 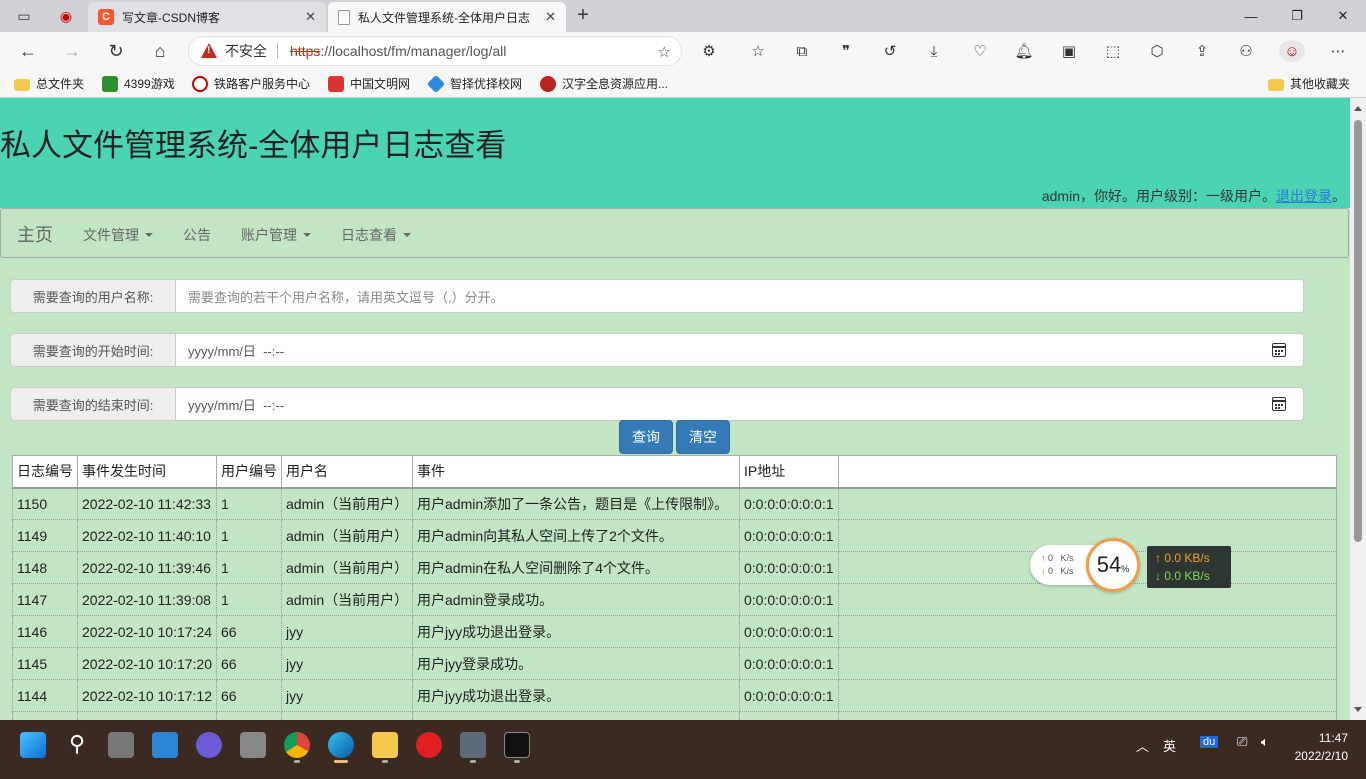 What do you see at coordinates (45, 599) in the screenshot?
I see `table-cell: 1147` at bounding box center [45, 599].